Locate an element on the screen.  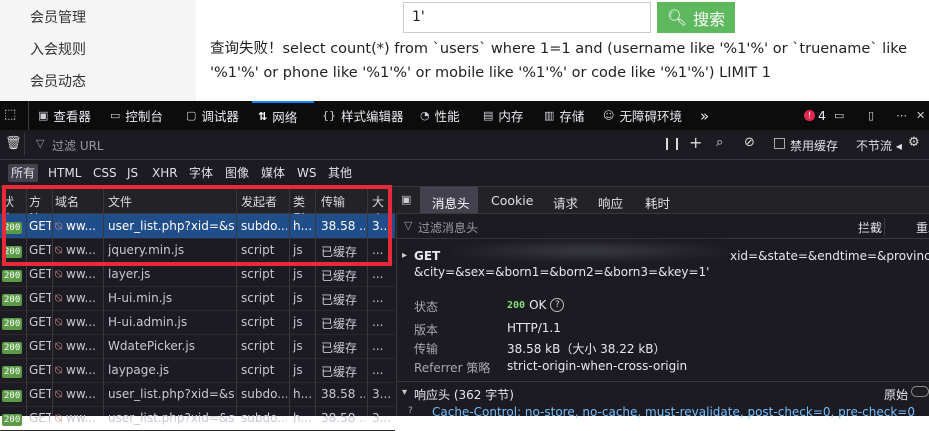
tab-network: ⇅ 网络 is located at coordinates (283, 115).